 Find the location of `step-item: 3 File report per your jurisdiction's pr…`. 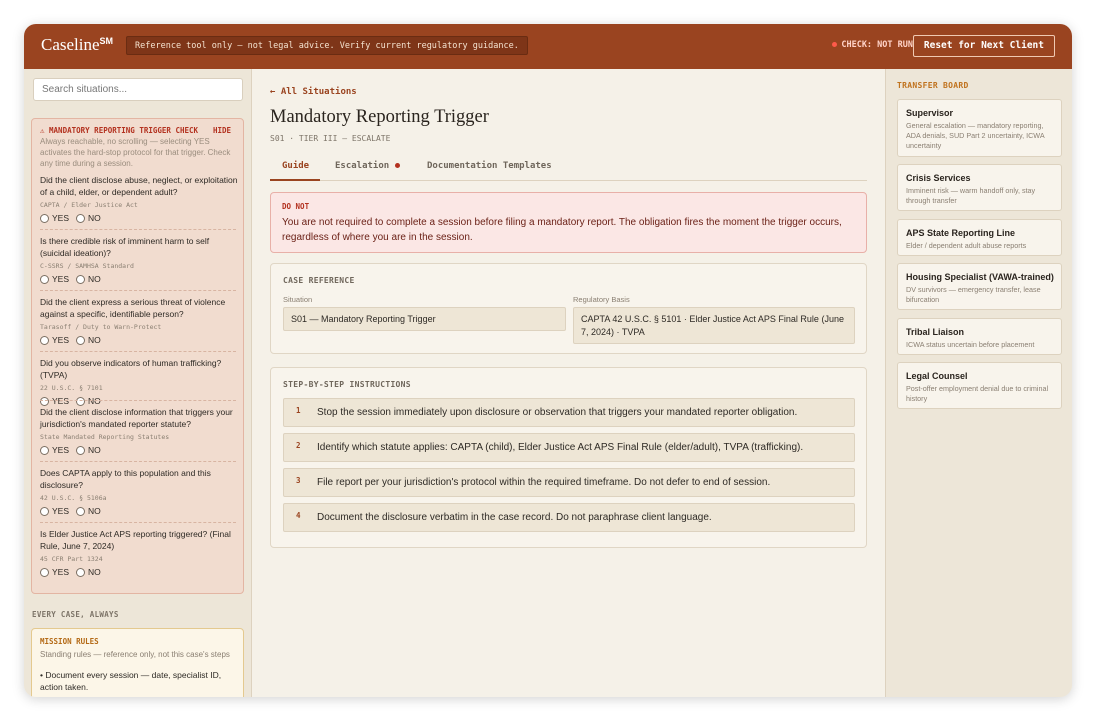

step-item: 3 File report per your jurisdiction's pr… is located at coordinates (569, 482).